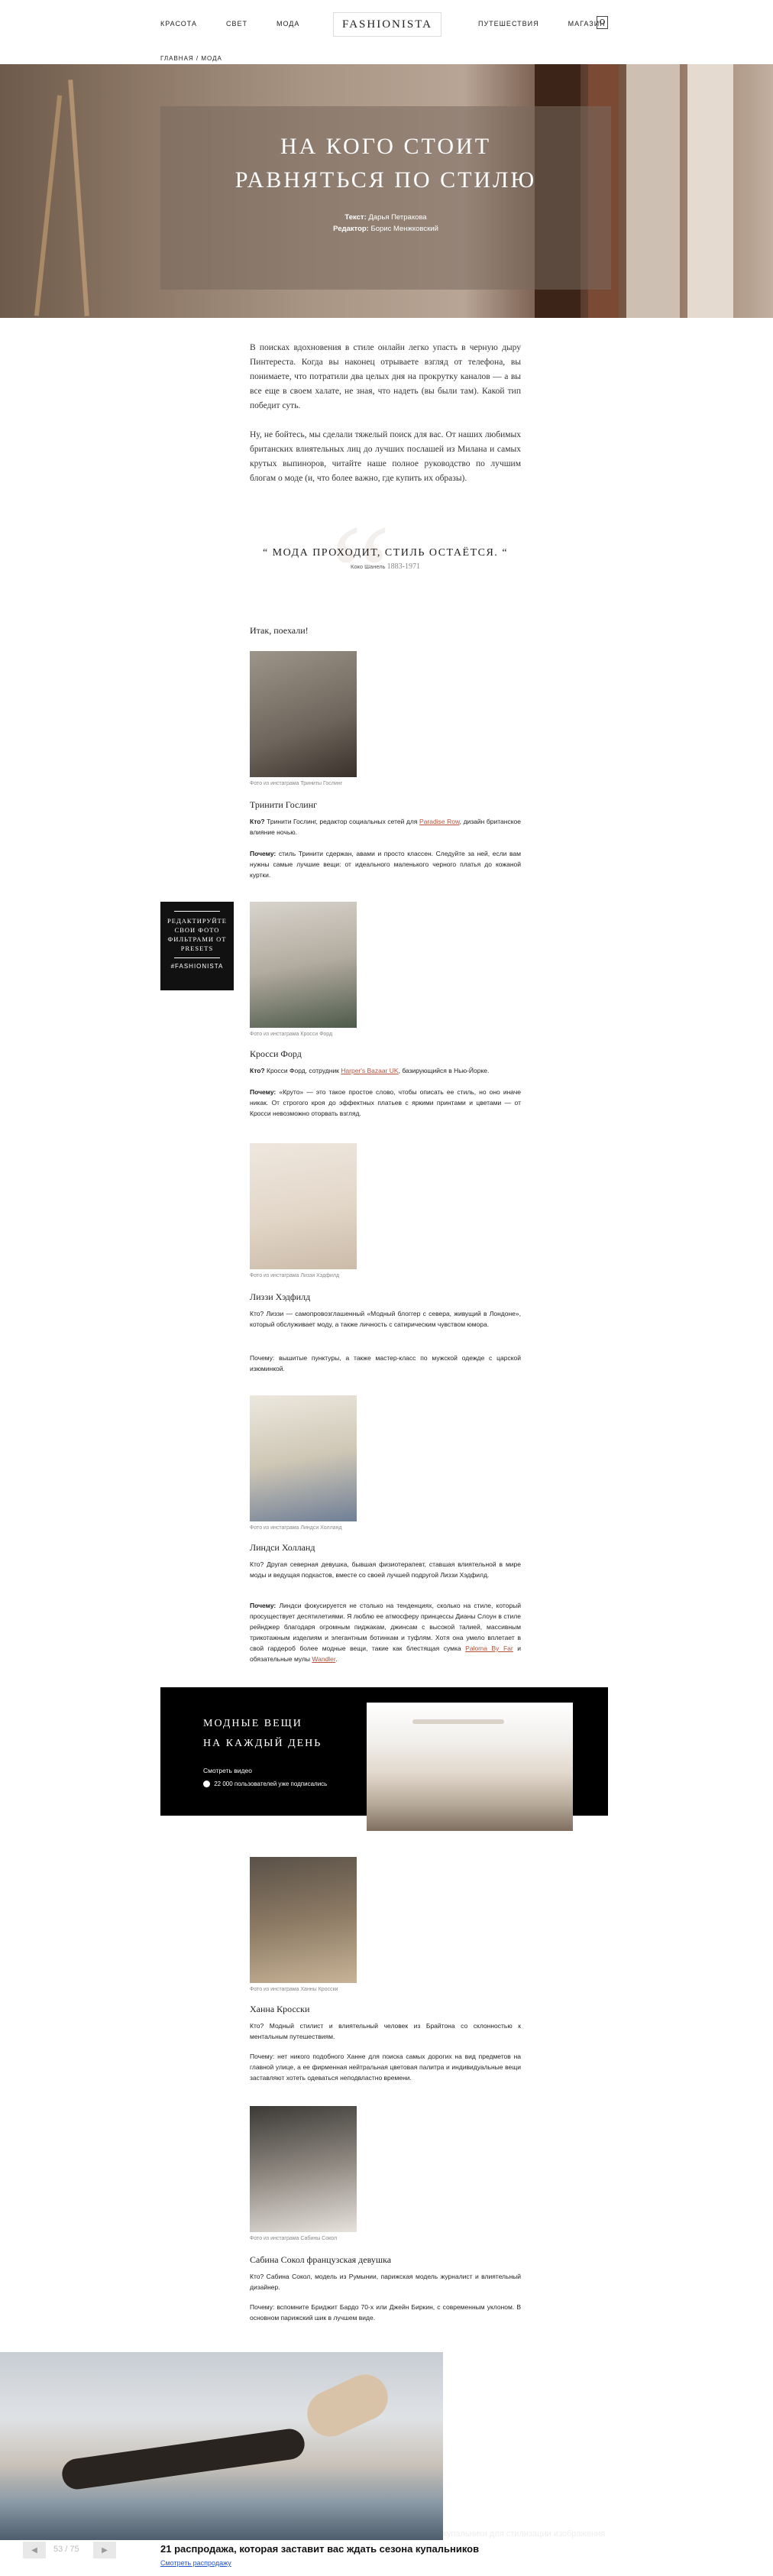  I want to click on presets-line-3: ФИЛЬТРАМИ ОТ, so click(197, 939).